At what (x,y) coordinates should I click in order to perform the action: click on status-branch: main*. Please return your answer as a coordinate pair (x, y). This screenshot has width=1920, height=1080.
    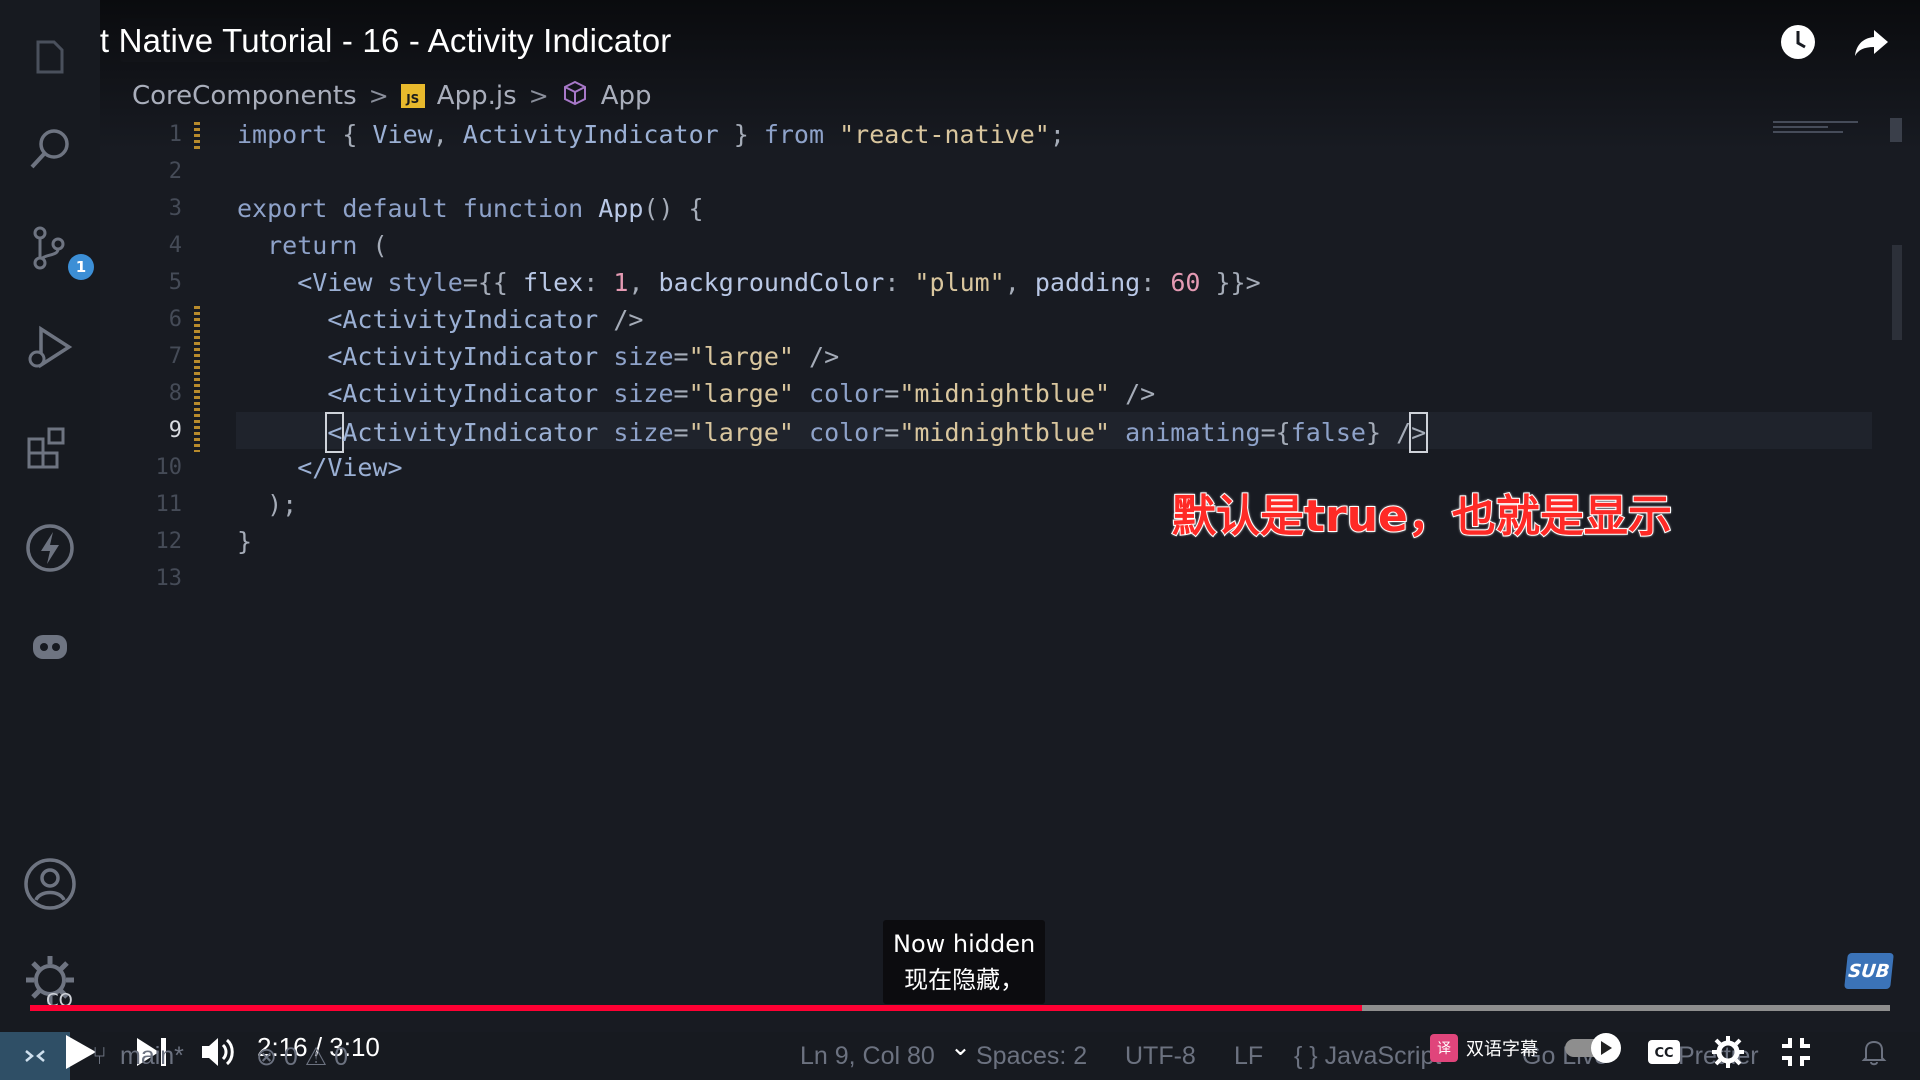
    Looking at the image, I should click on (152, 1056).